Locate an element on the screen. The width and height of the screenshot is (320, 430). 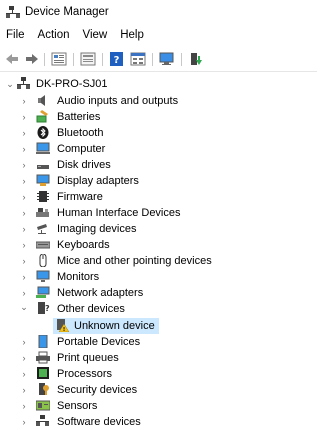
computer-tree-icon is located at coordinates (23, 83).